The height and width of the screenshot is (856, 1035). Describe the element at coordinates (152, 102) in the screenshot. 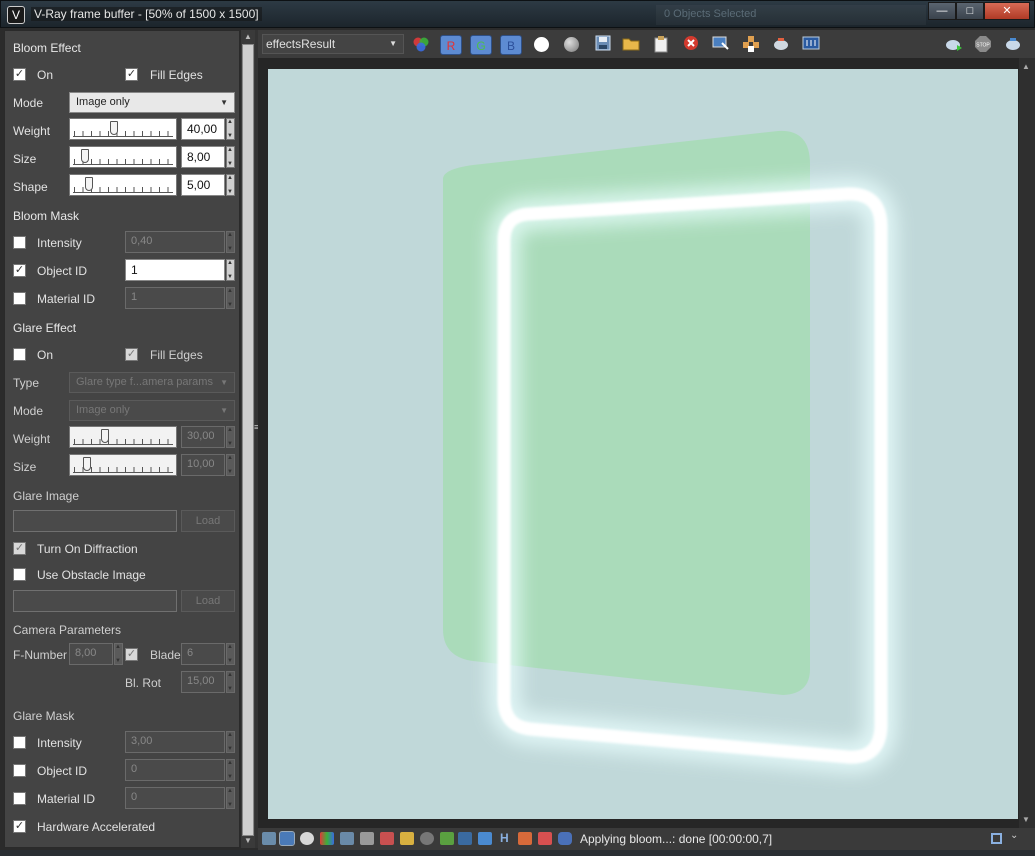

I see `bloom-mode-dropdown: Image only ▼` at that location.